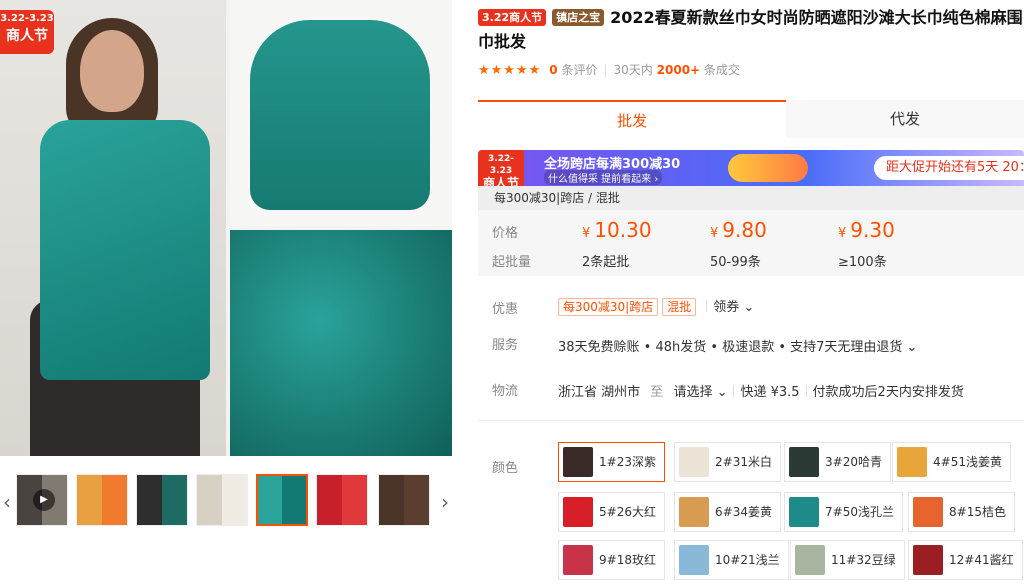 Image resolution: width=1024 pixels, height=585 pixels. What do you see at coordinates (627, 462) in the screenshot?
I see `color-option-label: 1#23深紫` at bounding box center [627, 462].